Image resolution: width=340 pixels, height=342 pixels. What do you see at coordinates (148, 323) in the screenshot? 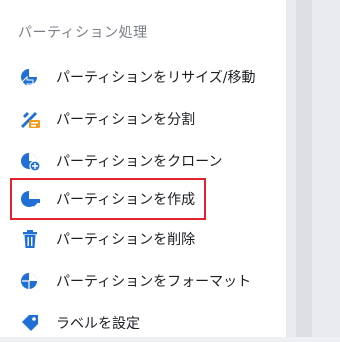
I see `menu-item-set-label: ラベルを設定` at bounding box center [148, 323].